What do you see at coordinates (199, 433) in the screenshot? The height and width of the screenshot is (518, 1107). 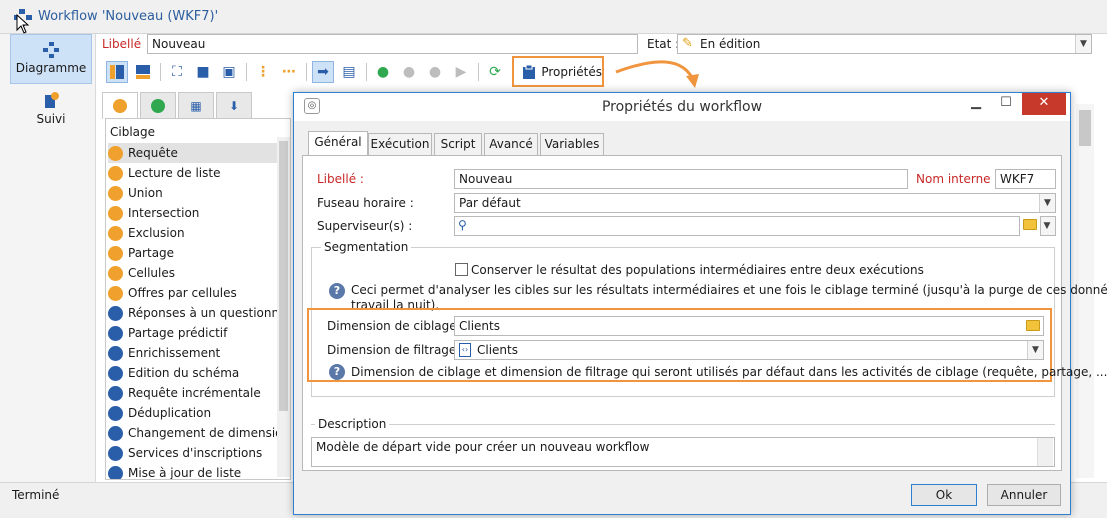 I see `palette-item: Changement de dimension` at bounding box center [199, 433].